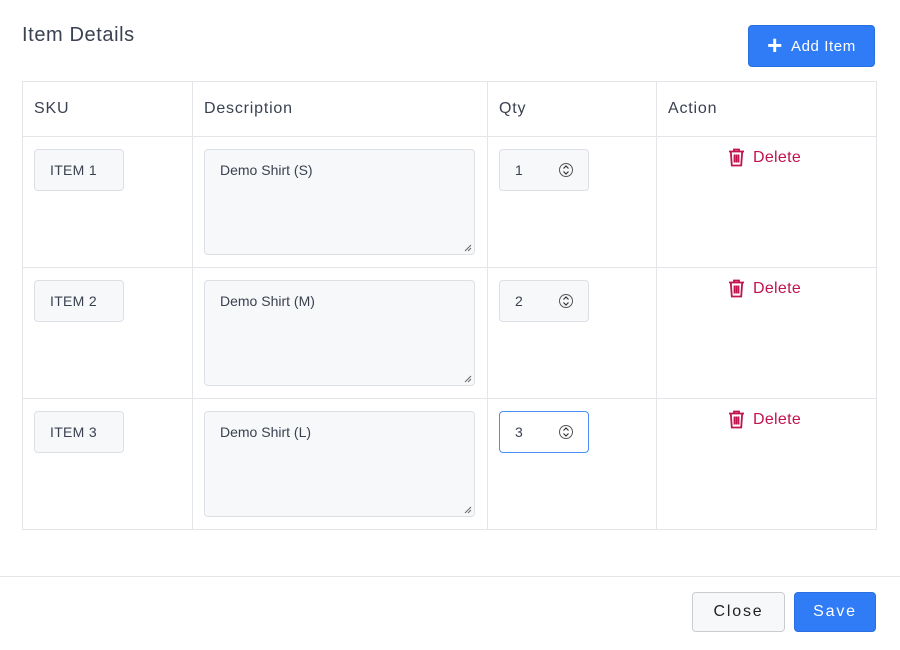 The height and width of the screenshot is (650, 900). I want to click on page-title: Item Details, so click(78, 35).